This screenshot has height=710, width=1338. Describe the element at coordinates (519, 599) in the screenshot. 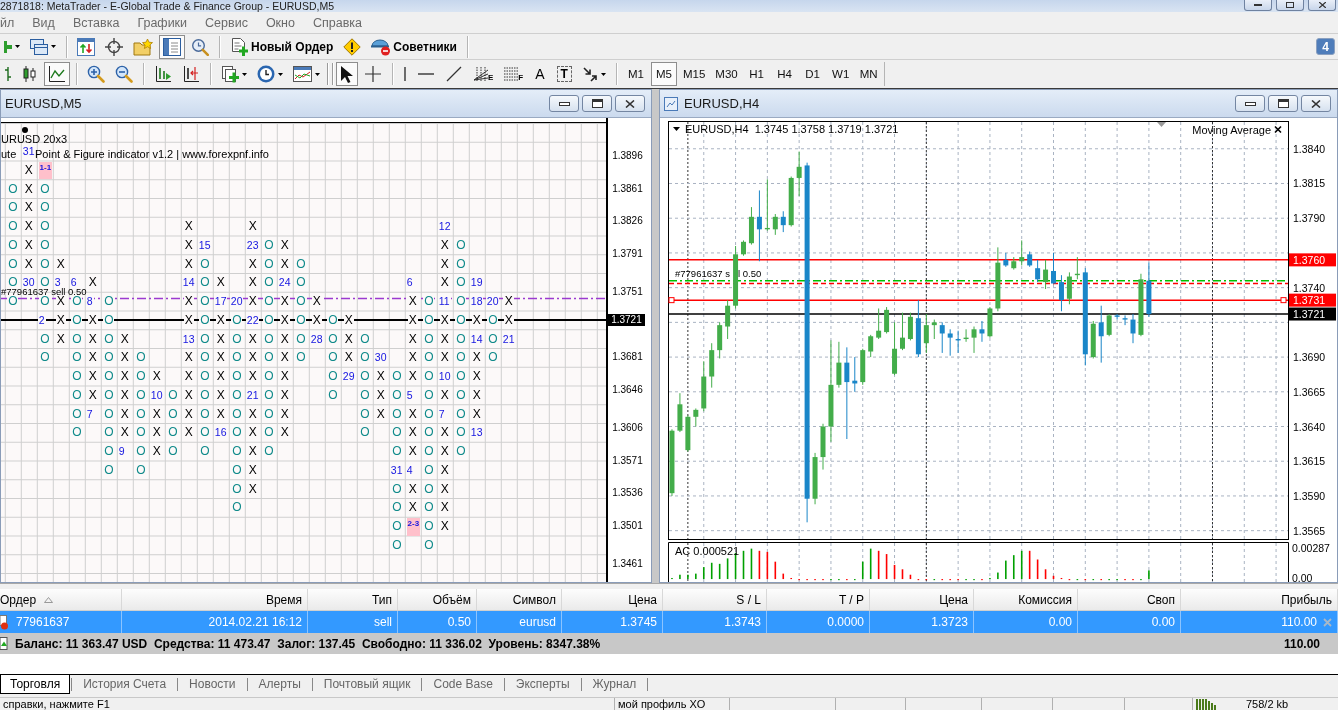

I see `column-header: Символ` at that location.